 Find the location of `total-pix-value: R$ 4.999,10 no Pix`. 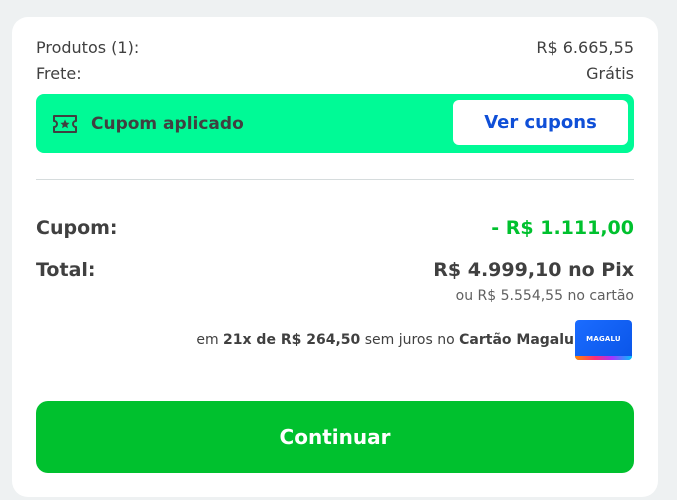

total-pix-value: R$ 4.999,10 no Pix is located at coordinates (533, 270).